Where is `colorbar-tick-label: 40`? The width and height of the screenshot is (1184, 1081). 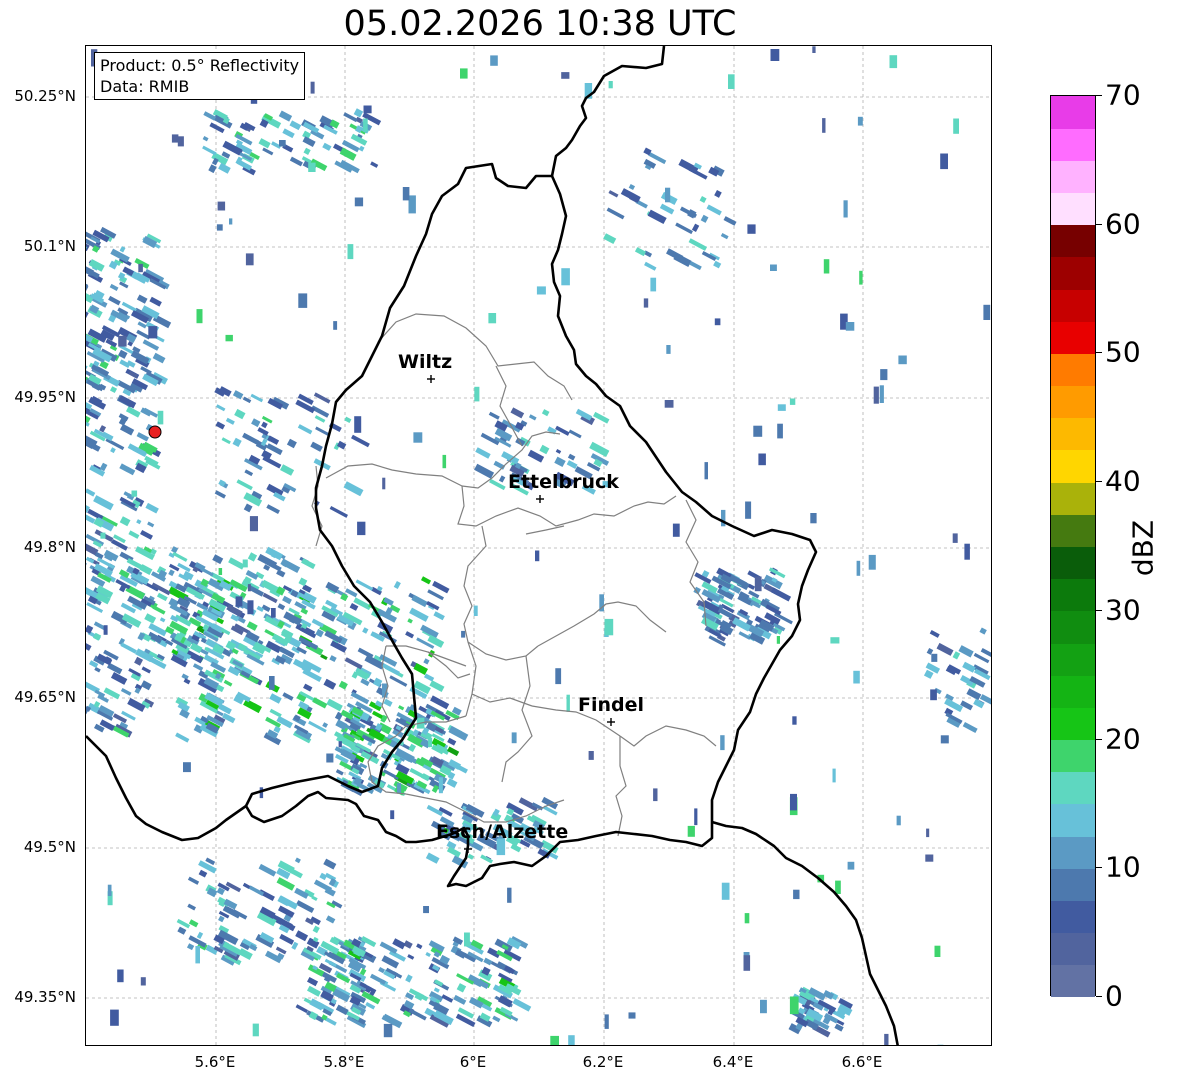
colorbar-tick-label: 40 is located at coordinates (1123, 481).